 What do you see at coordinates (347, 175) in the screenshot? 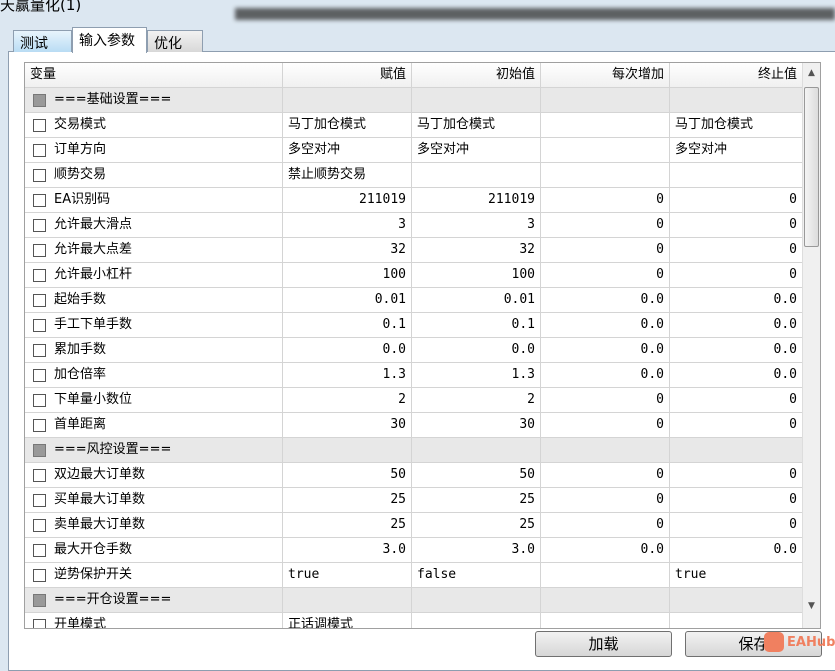
I see `value-cell: 禁止顺势交易` at bounding box center [347, 175].